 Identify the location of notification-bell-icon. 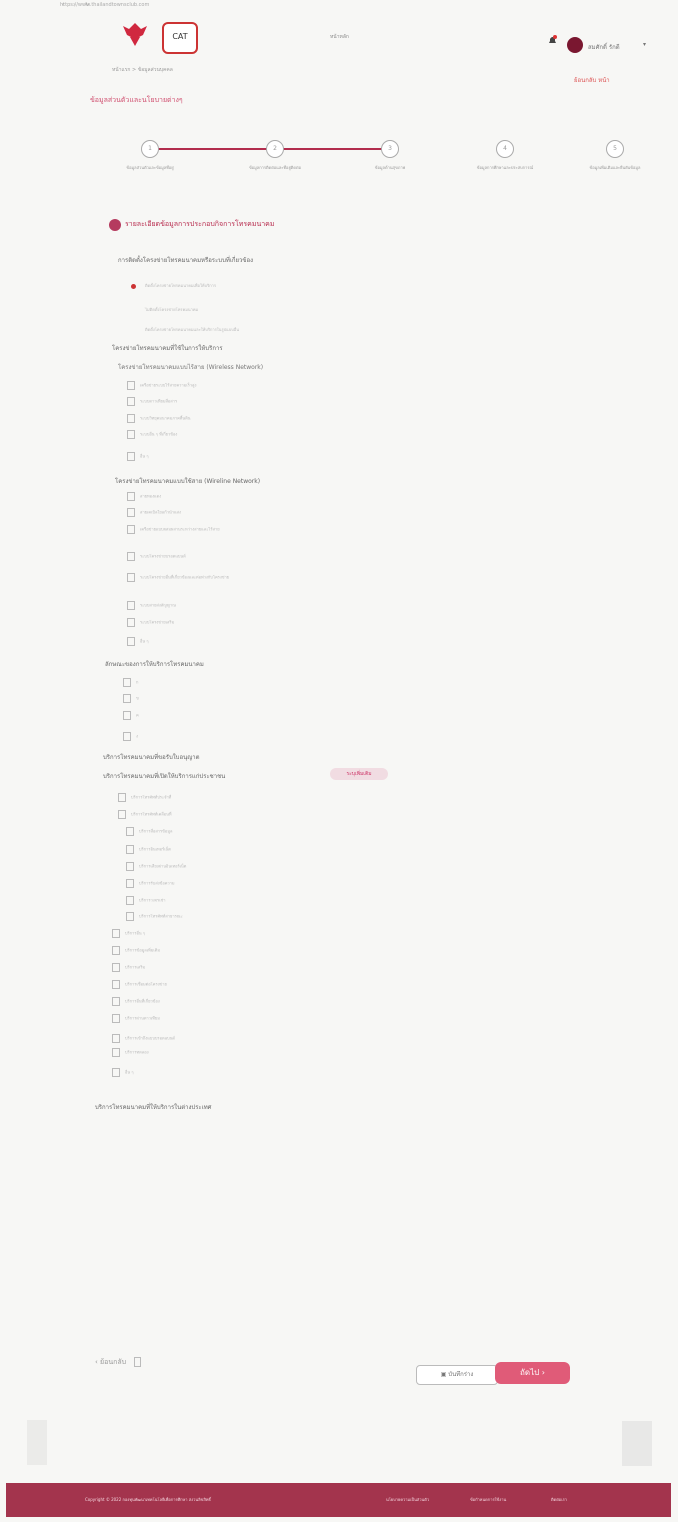
(552, 40).